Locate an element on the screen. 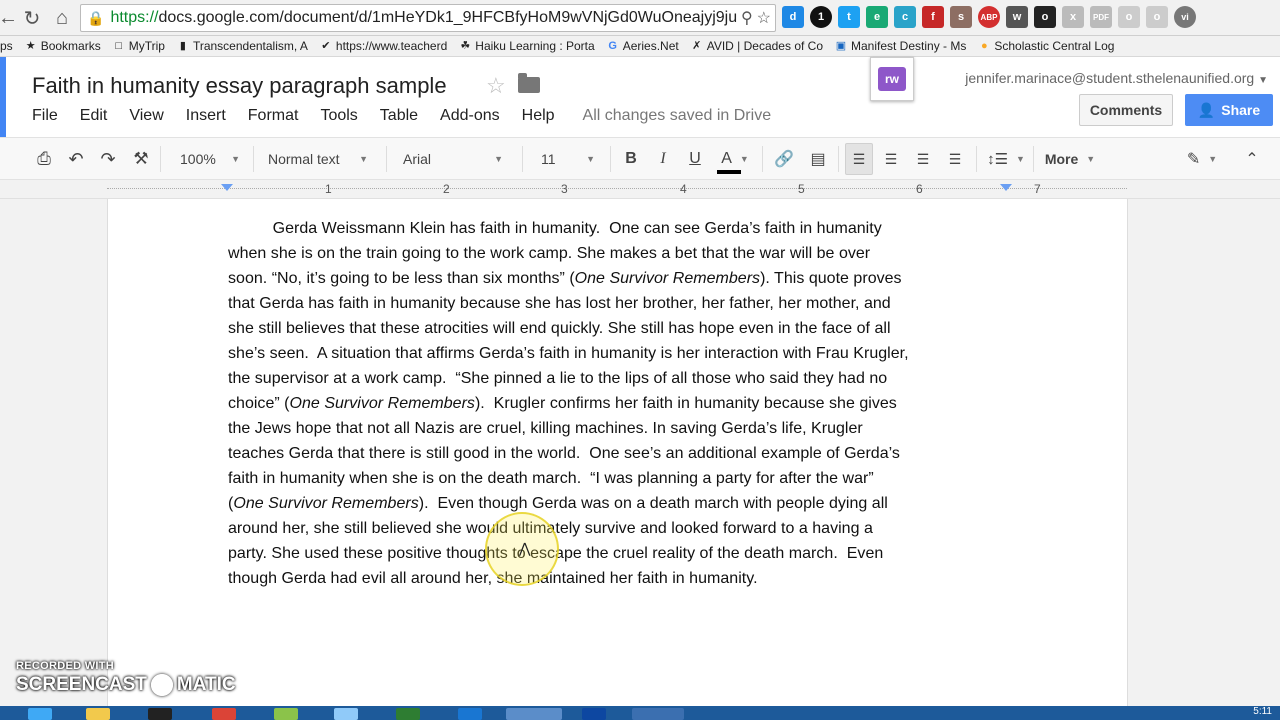 The height and width of the screenshot is (720, 1280). extension-x-icon: x is located at coordinates (1073, 17).